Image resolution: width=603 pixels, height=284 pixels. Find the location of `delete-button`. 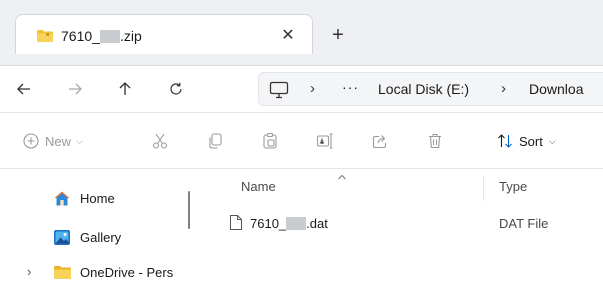

delete-button is located at coordinates (435, 141).